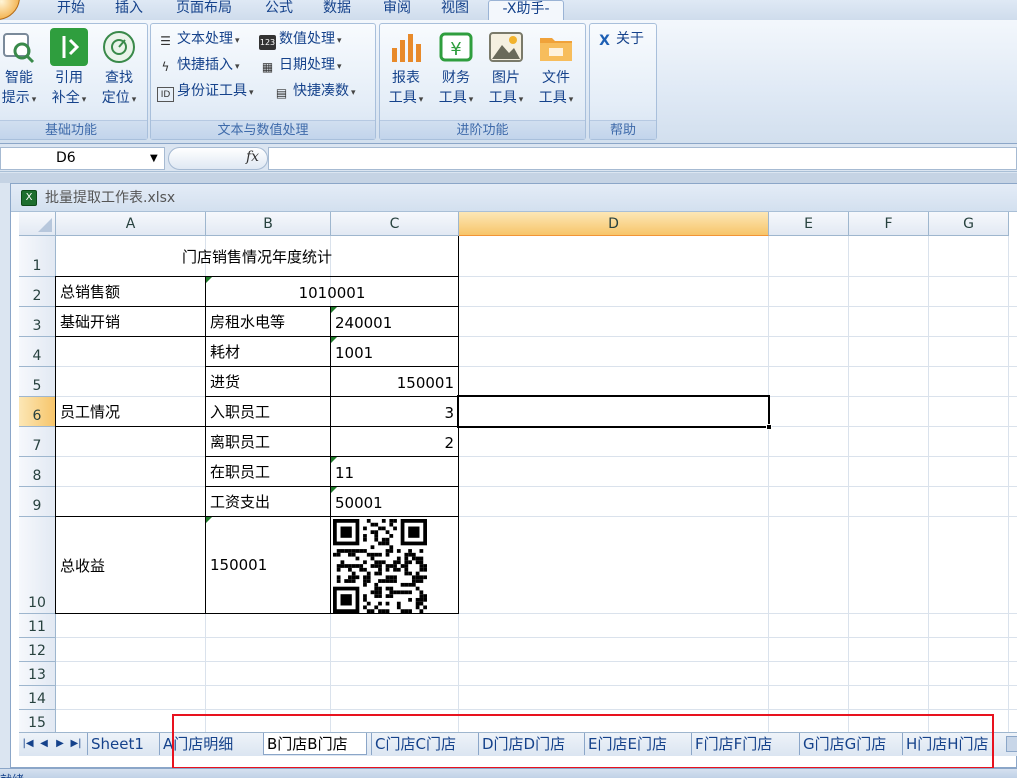 This screenshot has width=1017, height=778. What do you see at coordinates (552, 98) in the screenshot?
I see `file-tool-line2: 工具` at bounding box center [552, 98].